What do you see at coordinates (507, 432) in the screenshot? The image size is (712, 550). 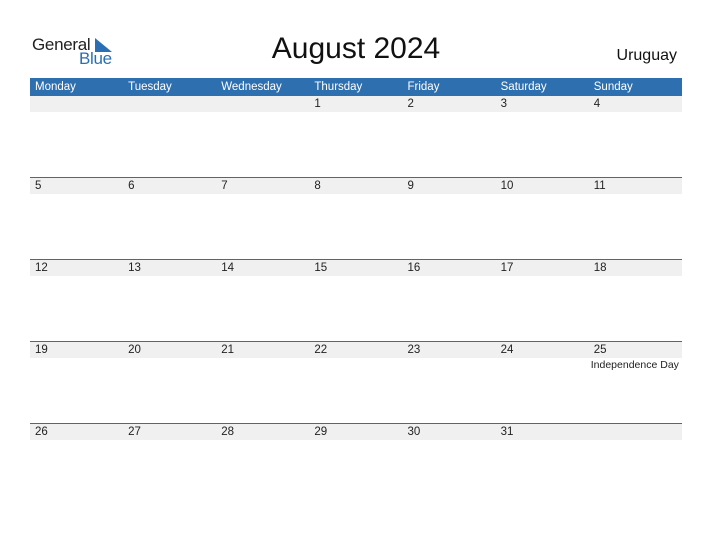 I see `day-number: 31` at bounding box center [507, 432].